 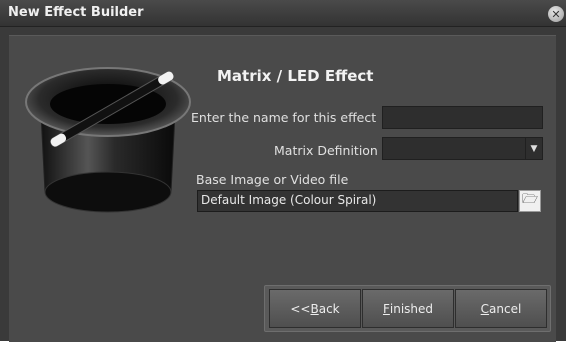 What do you see at coordinates (76, 12) in the screenshot?
I see `window-title: New Effect Builder` at bounding box center [76, 12].